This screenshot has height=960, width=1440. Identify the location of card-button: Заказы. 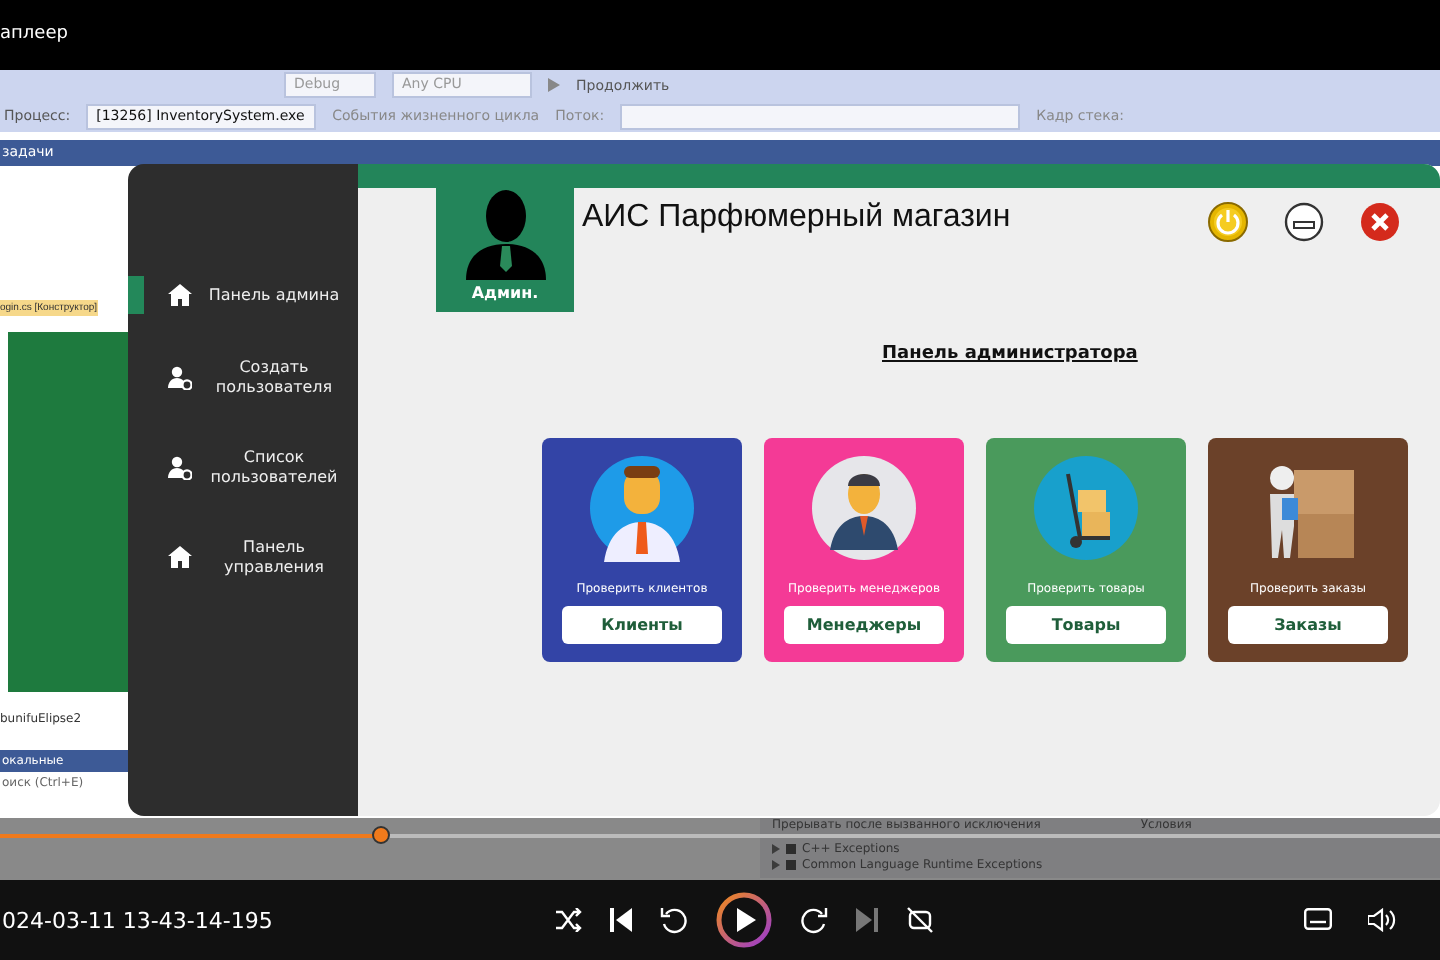
(1308, 625).